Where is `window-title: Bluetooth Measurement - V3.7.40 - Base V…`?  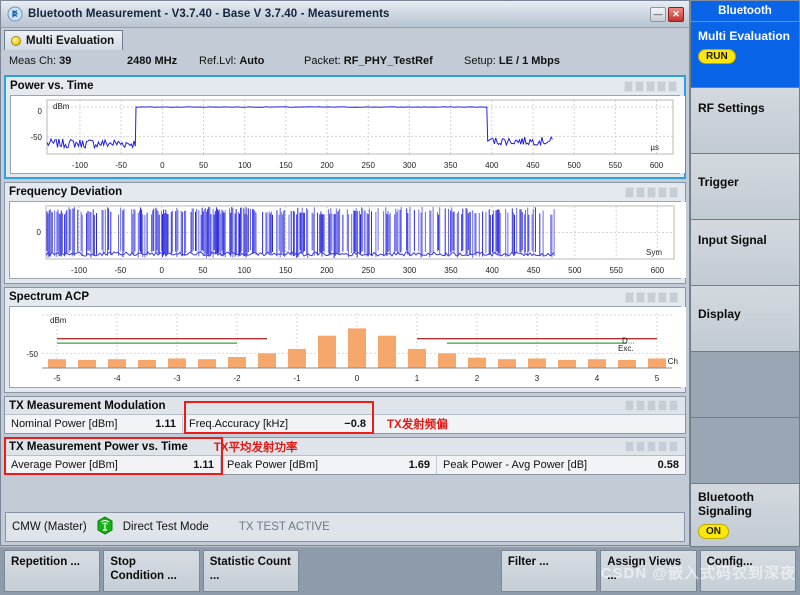
window-title: Bluetooth Measurement - V3.7.40 - Base V… is located at coordinates (209, 14).